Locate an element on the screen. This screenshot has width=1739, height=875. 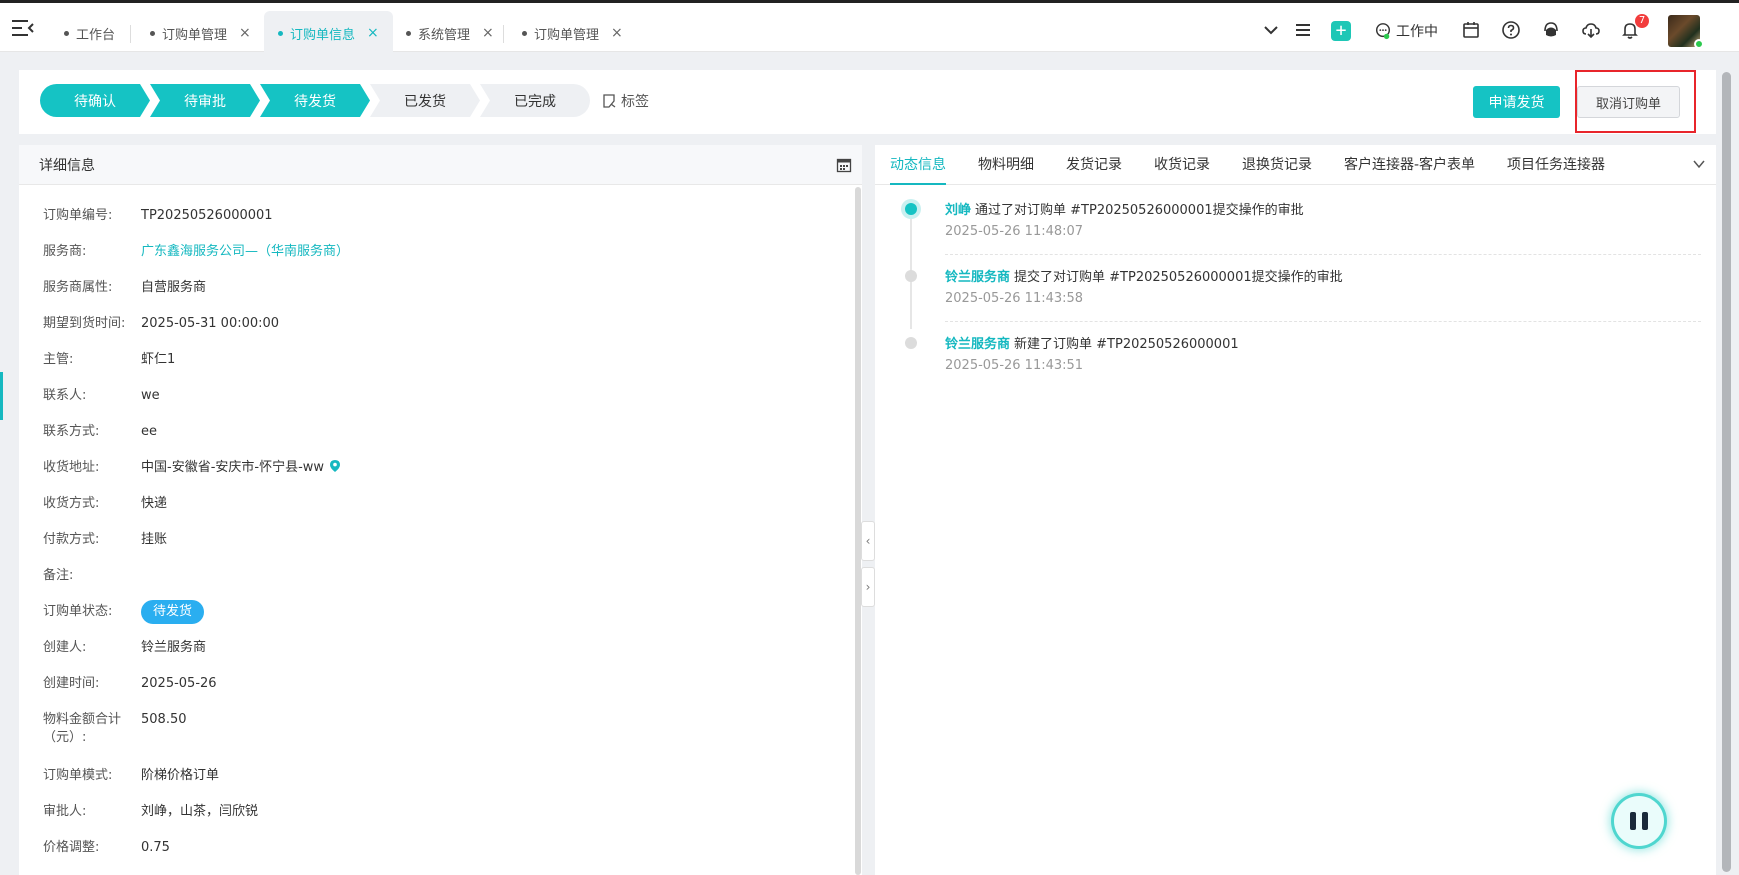
tab-customer-connector-form: 客户连接器-客户表单 is located at coordinates (1409, 165).